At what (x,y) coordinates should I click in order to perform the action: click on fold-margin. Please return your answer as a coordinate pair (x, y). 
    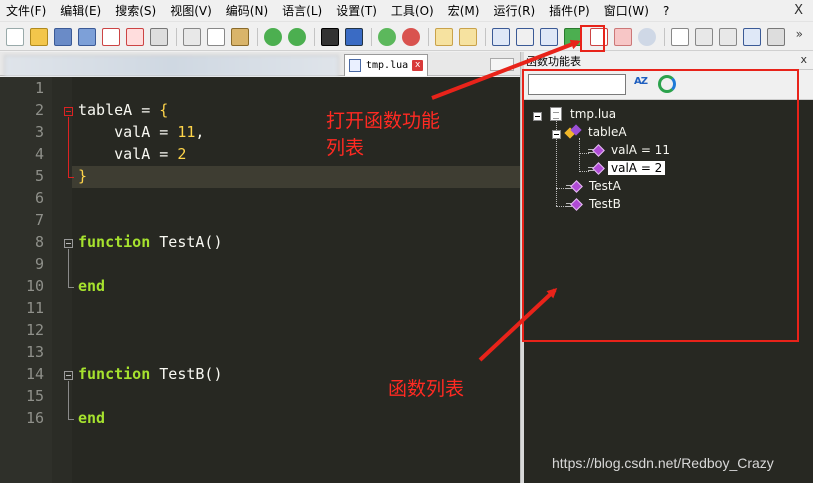
    Looking at the image, I should click on (62, 280).